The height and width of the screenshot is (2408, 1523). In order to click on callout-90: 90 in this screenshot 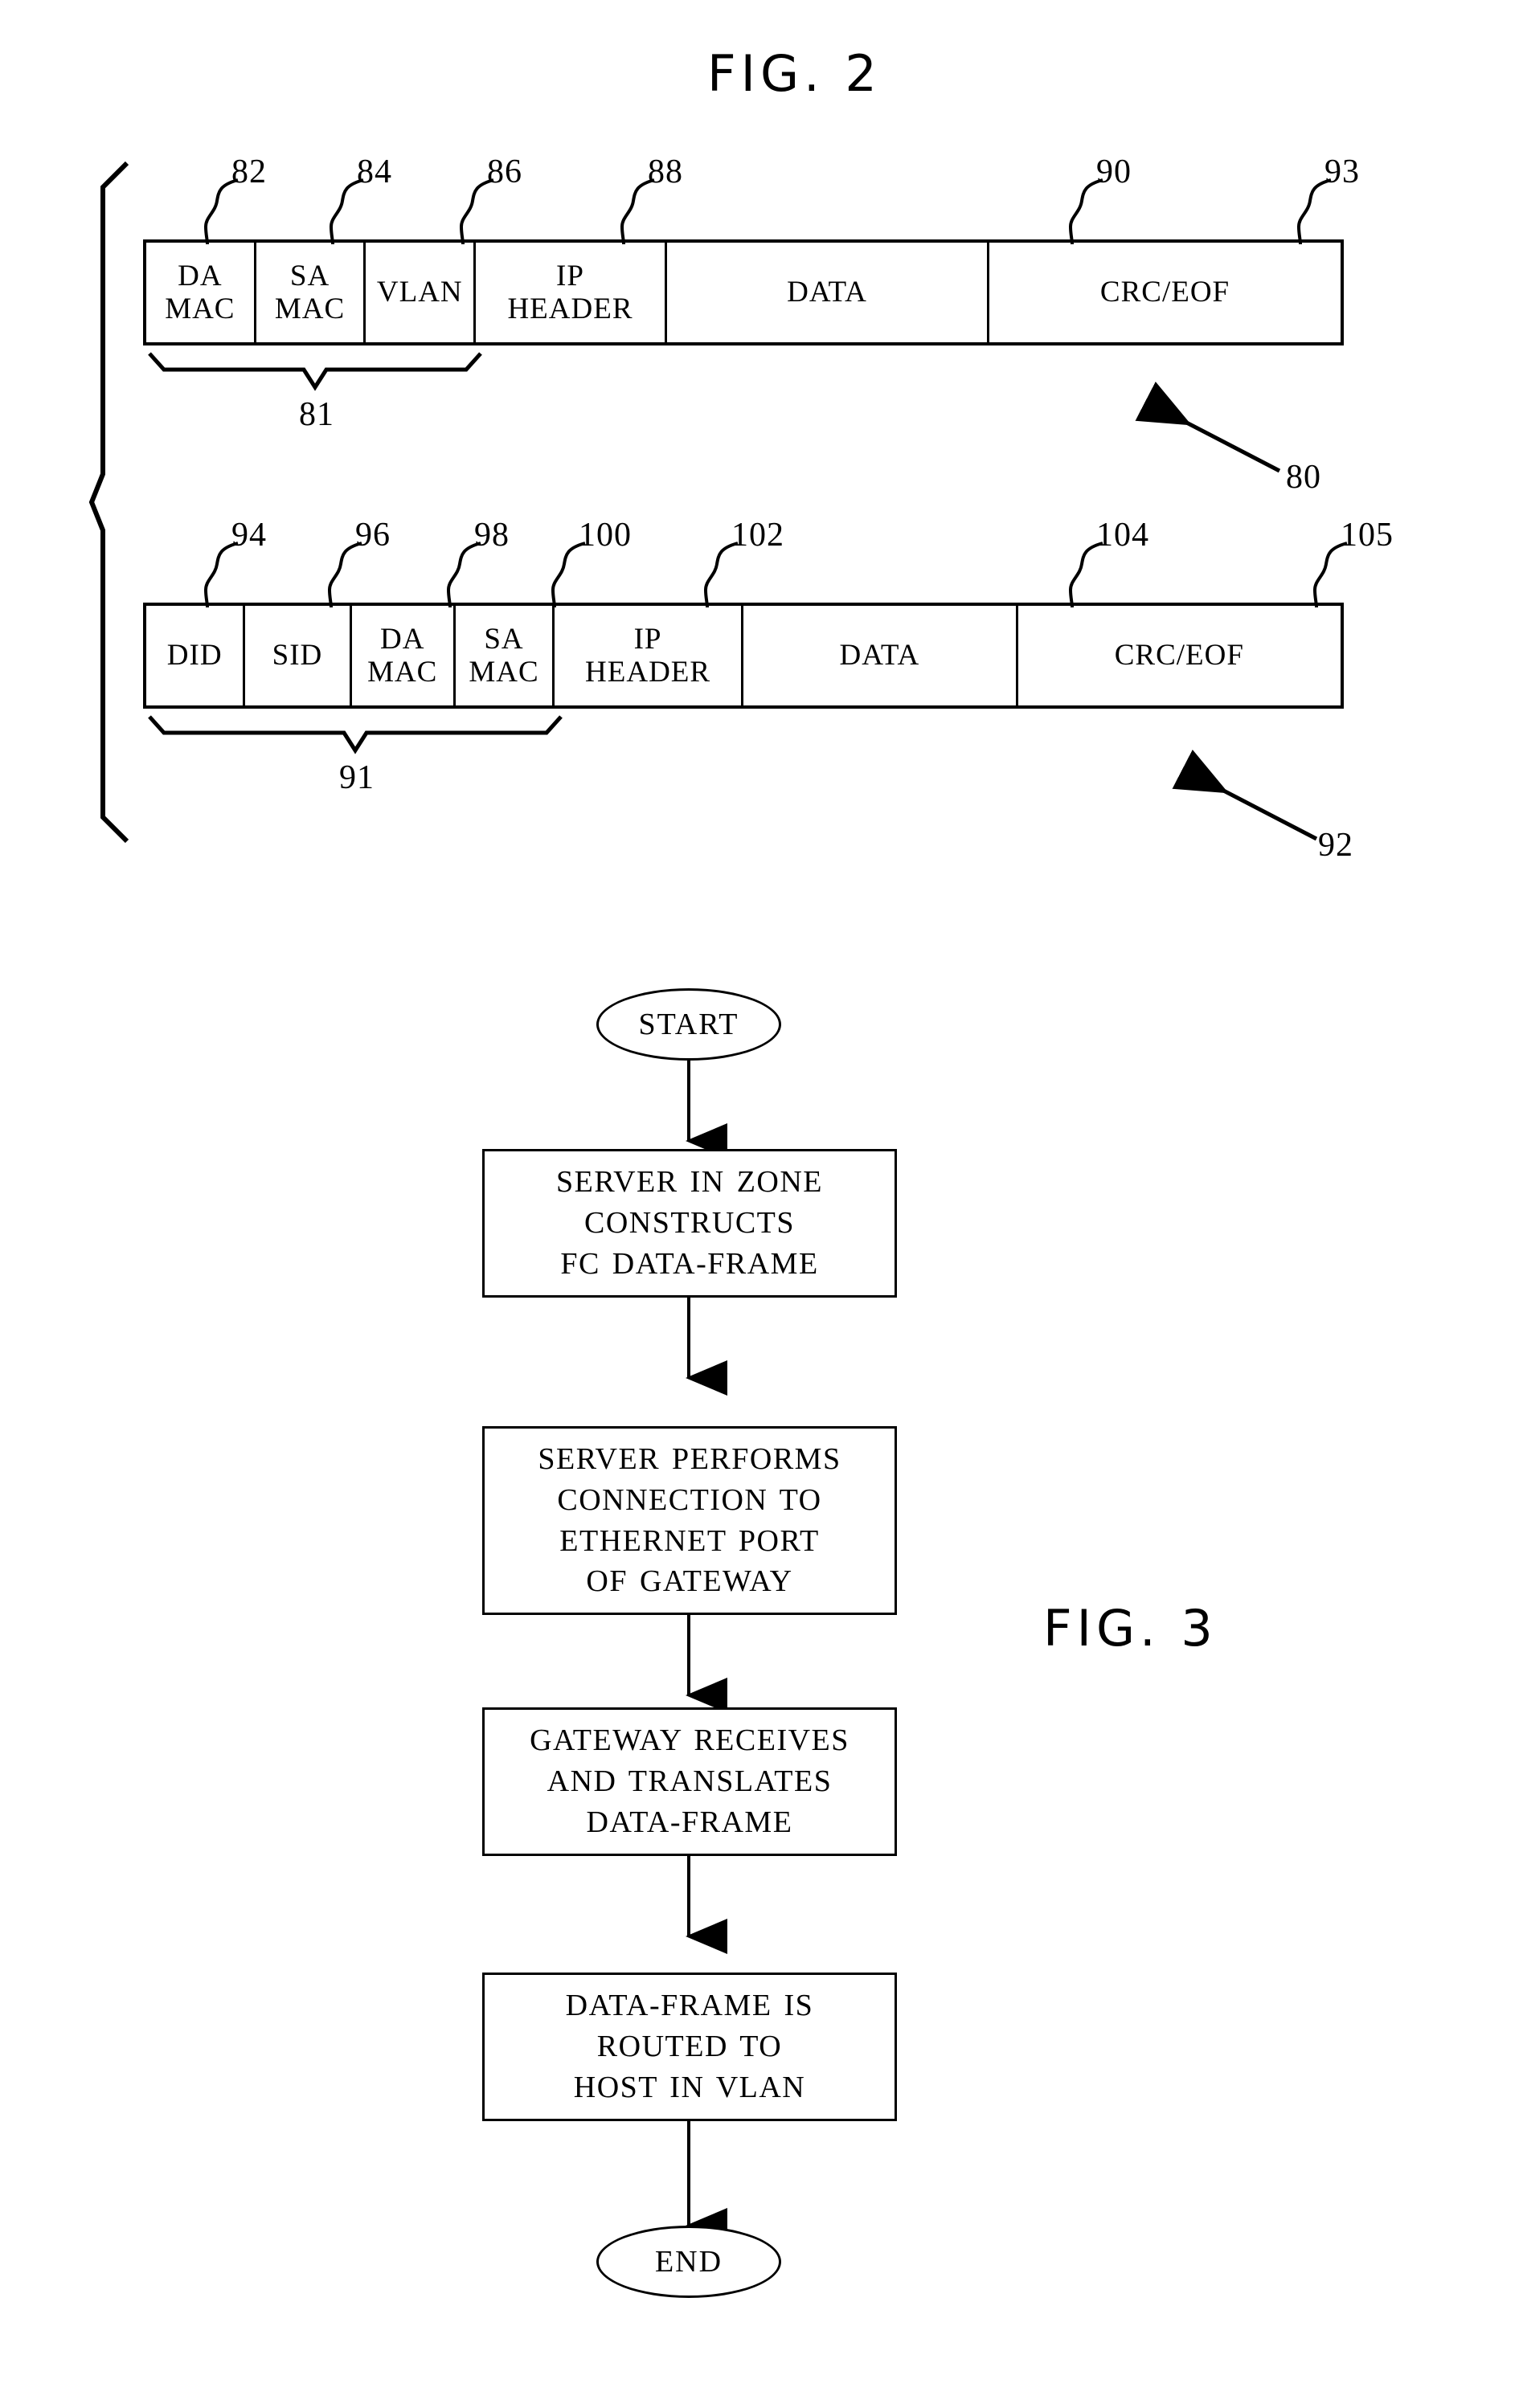, I will do `click(1114, 171)`.